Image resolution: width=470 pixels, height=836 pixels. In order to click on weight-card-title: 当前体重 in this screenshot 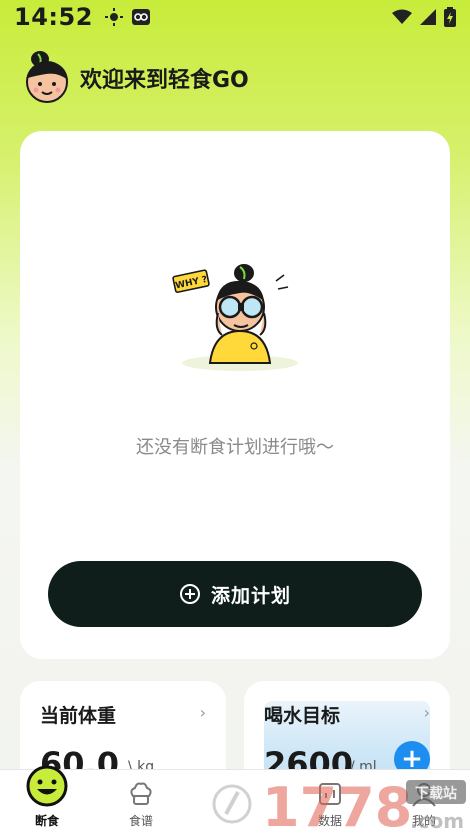, I will do `click(78, 716)`.